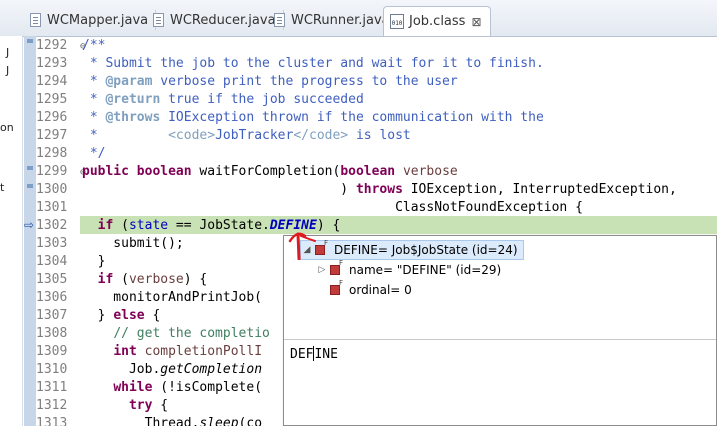 The height and width of the screenshot is (426, 717). Describe the element at coordinates (399, 46) in the screenshot. I see `code-line: /**` at that location.